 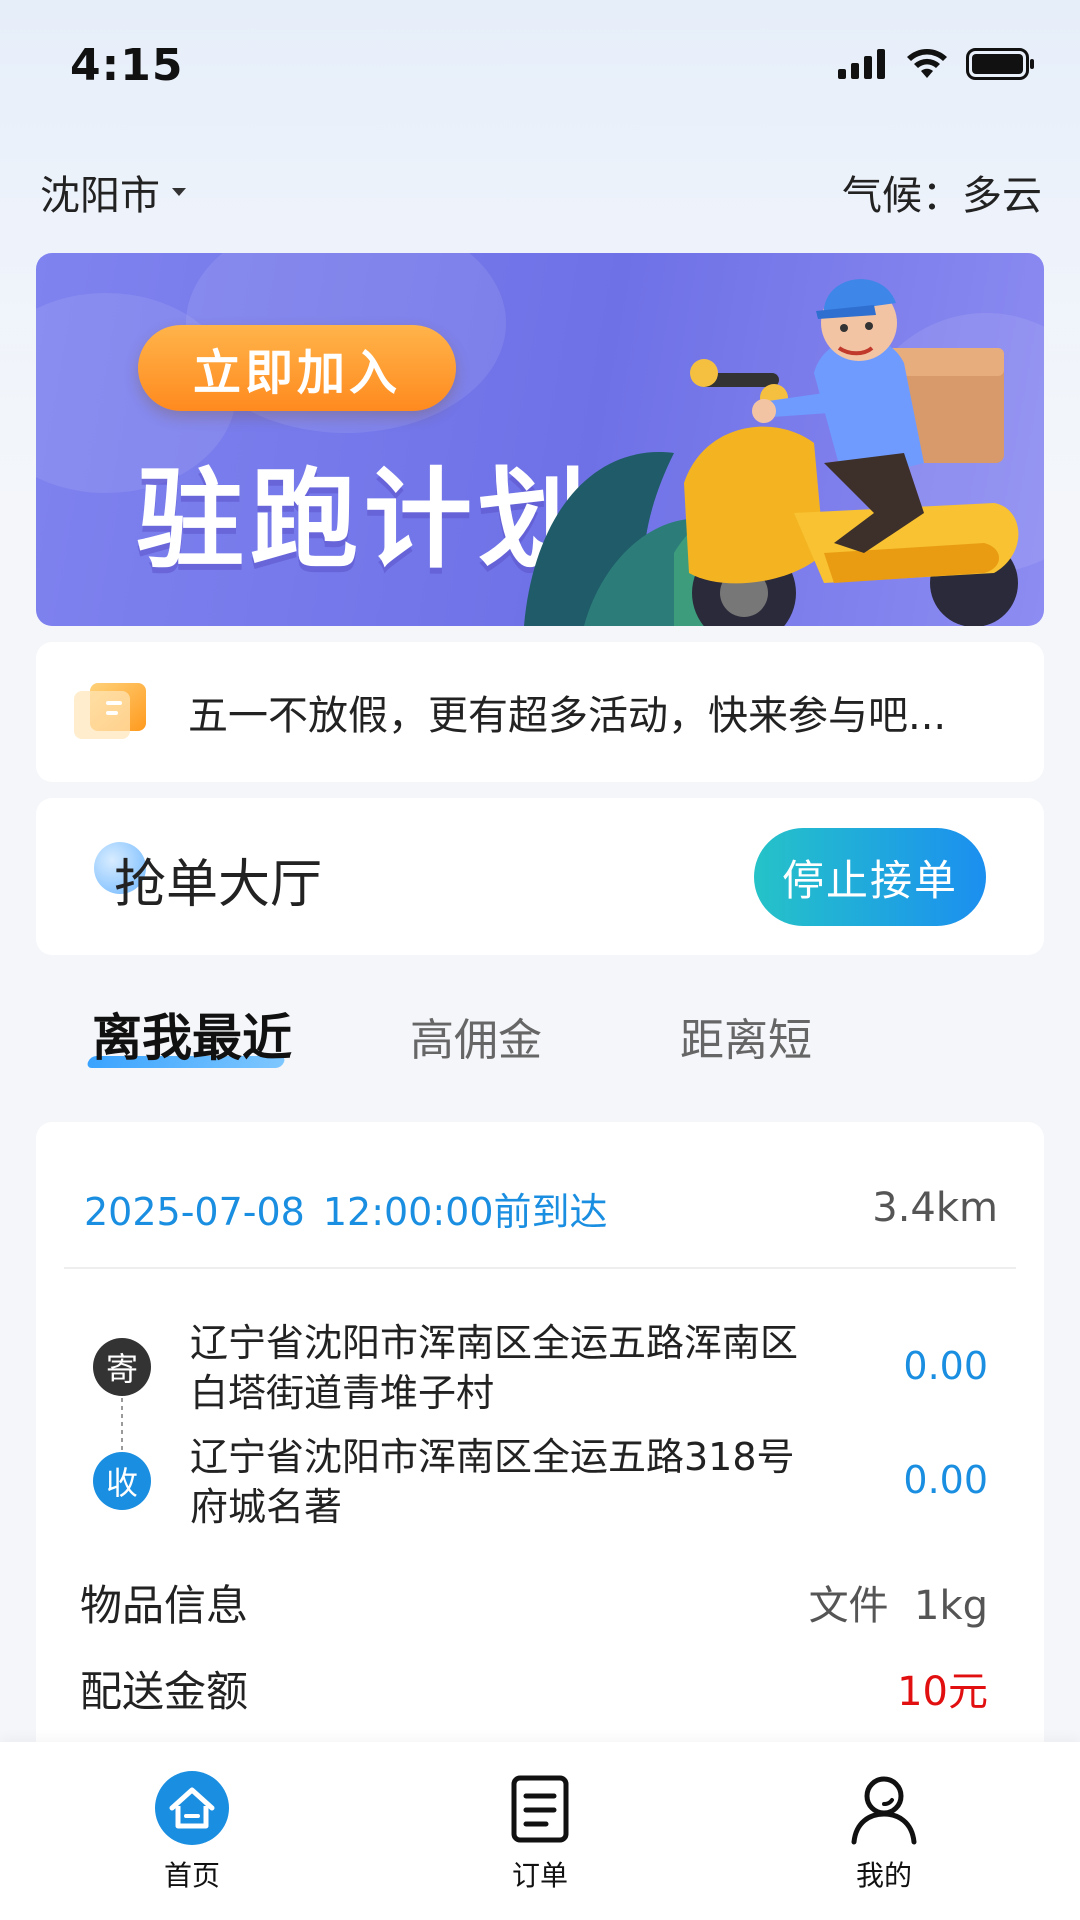 What do you see at coordinates (492, 1457) in the screenshot?
I see `receiver-address-line: 辽宁省沈阳市浑南区全运五路318号` at bounding box center [492, 1457].